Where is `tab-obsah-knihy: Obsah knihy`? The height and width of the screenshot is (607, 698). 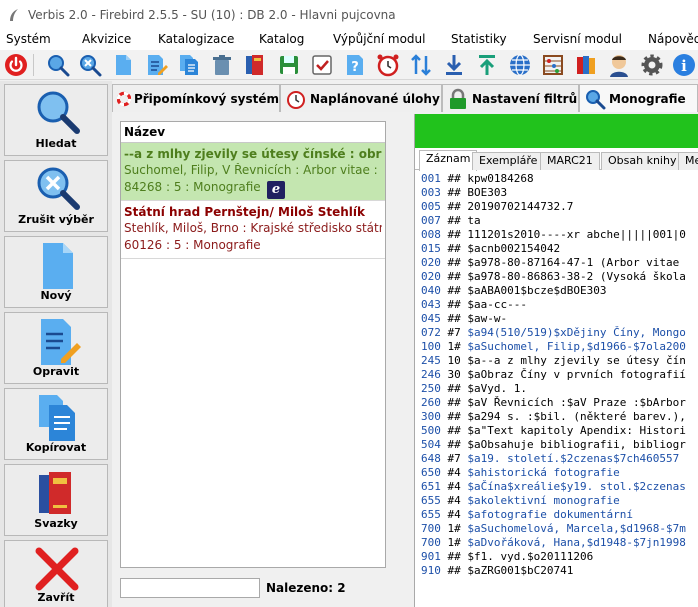 tab-obsah-knihy: Obsah knihy is located at coordinates (642, 161).